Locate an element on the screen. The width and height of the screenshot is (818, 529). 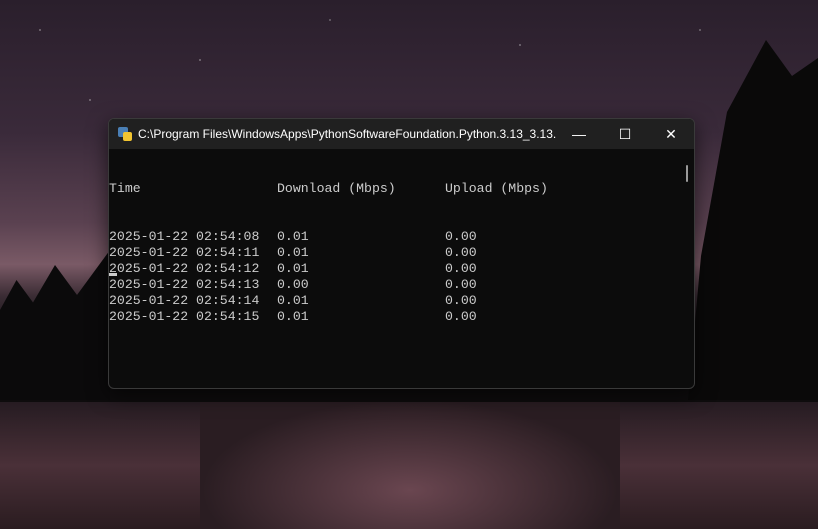
text-cursor is located at coordinates (113, 274).